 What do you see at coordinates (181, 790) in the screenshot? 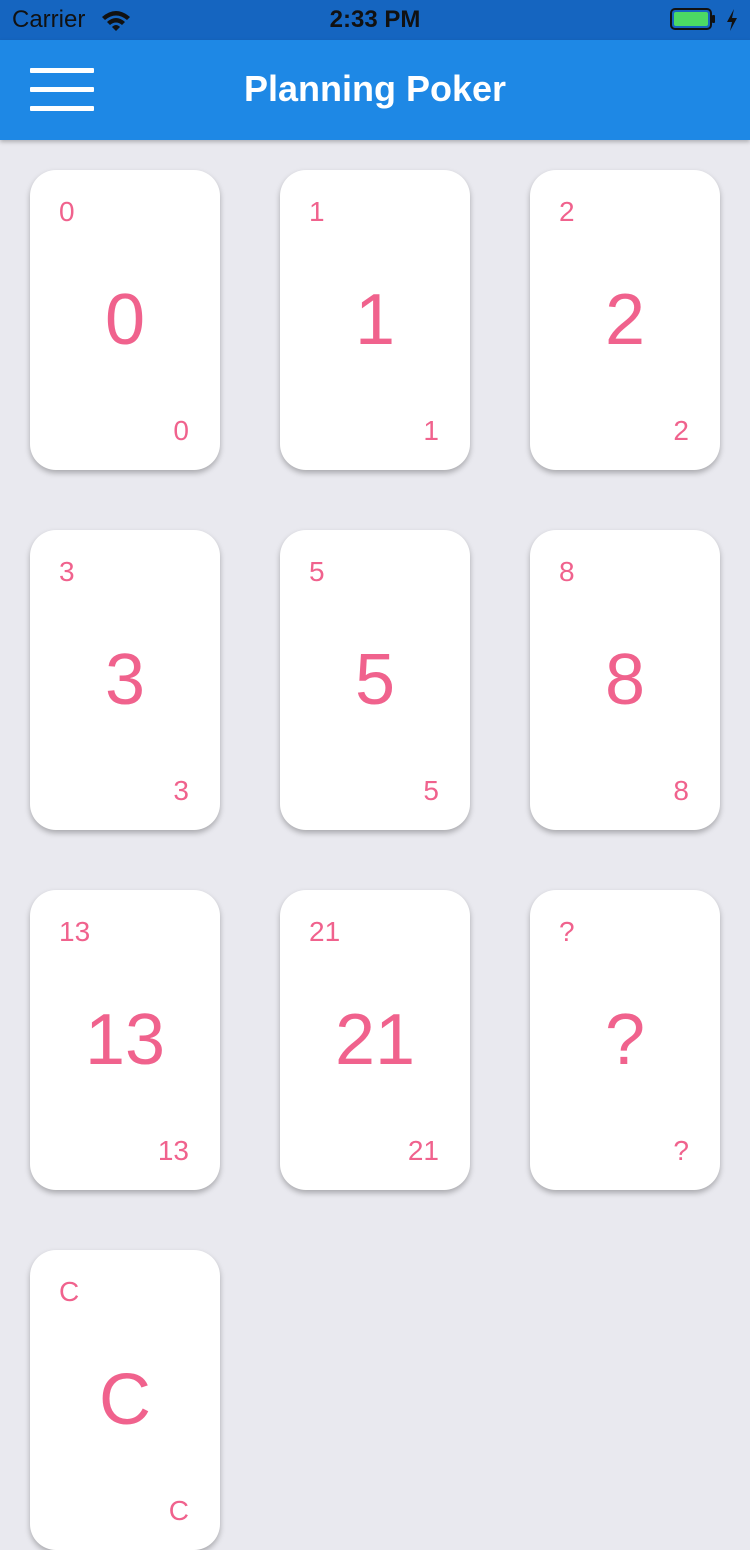
I see `card-corner-bottom-label: 3` at bounding box center [181, 790].